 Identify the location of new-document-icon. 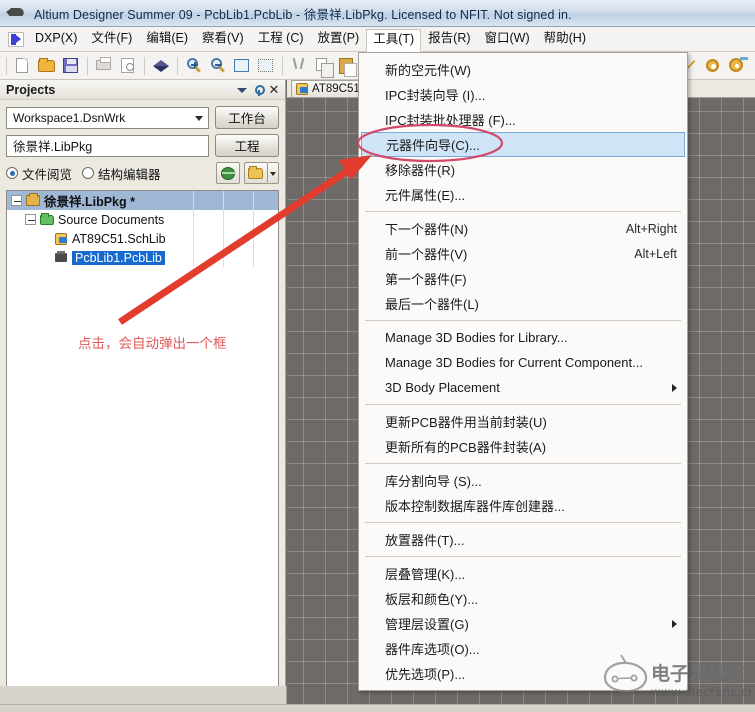
(23, 66).